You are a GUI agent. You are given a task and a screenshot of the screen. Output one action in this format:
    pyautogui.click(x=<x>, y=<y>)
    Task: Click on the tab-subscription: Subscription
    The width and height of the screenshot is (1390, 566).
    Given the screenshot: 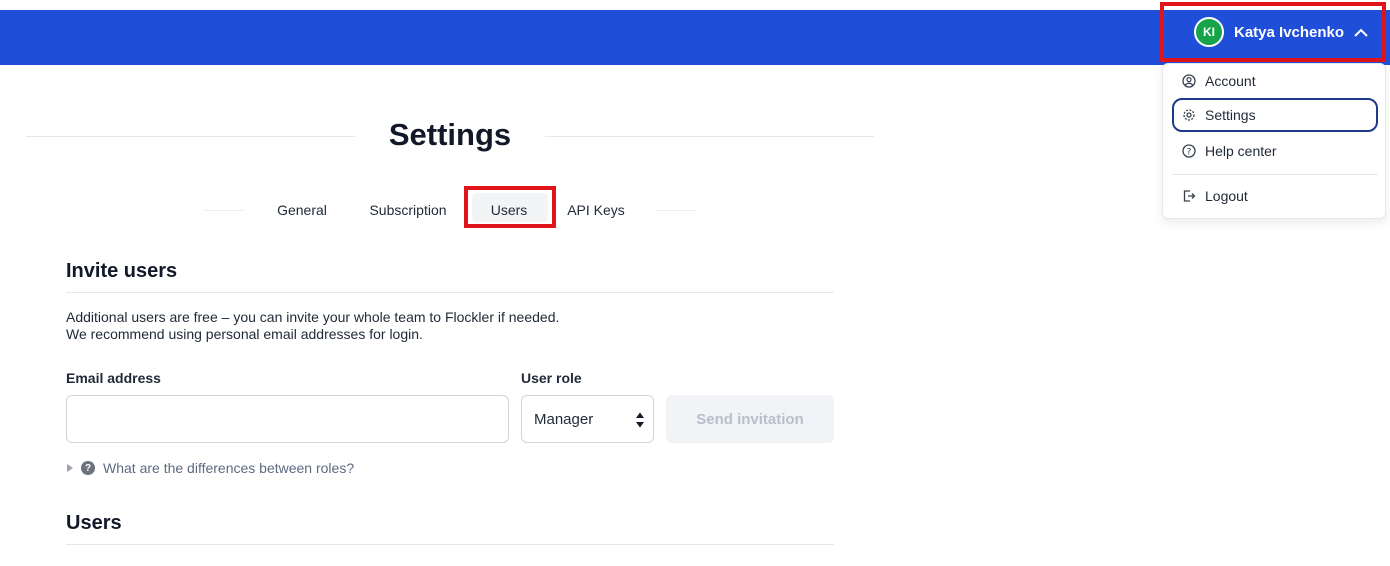 What is the action you would take?
    pyautogui.click(x=408, y=210)
    